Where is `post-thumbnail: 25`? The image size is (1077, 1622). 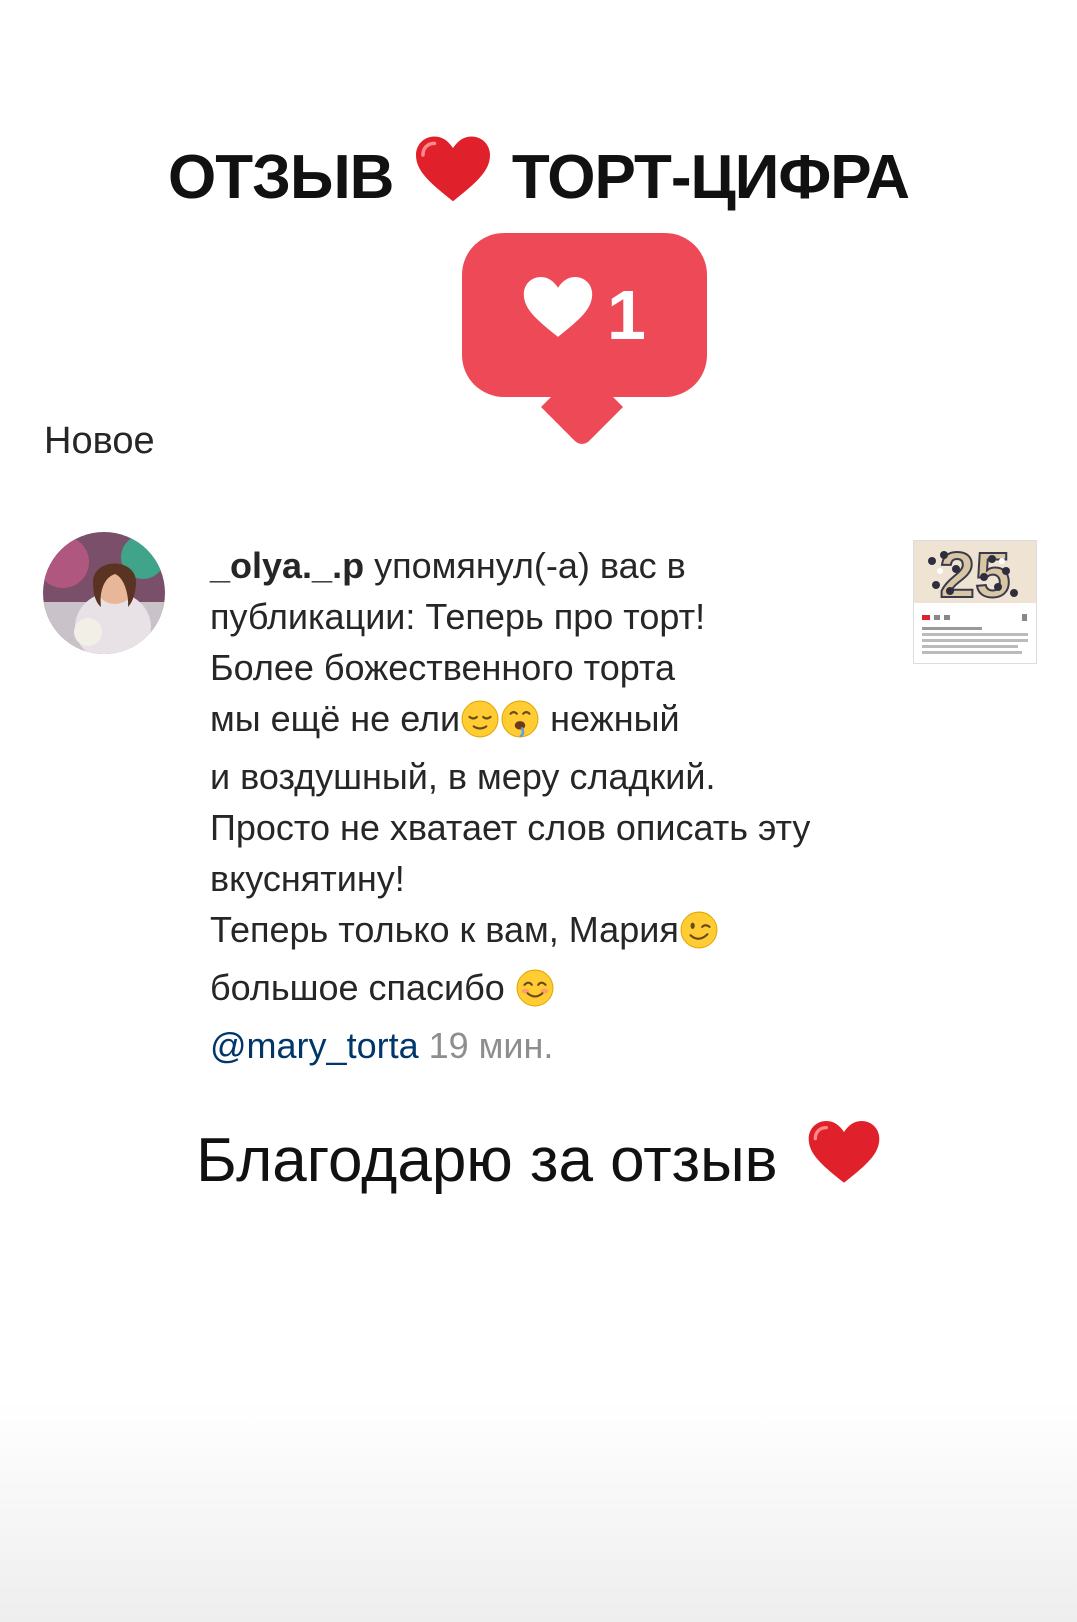
post-thumbnail: 25 is located at coordinates (975, 602).